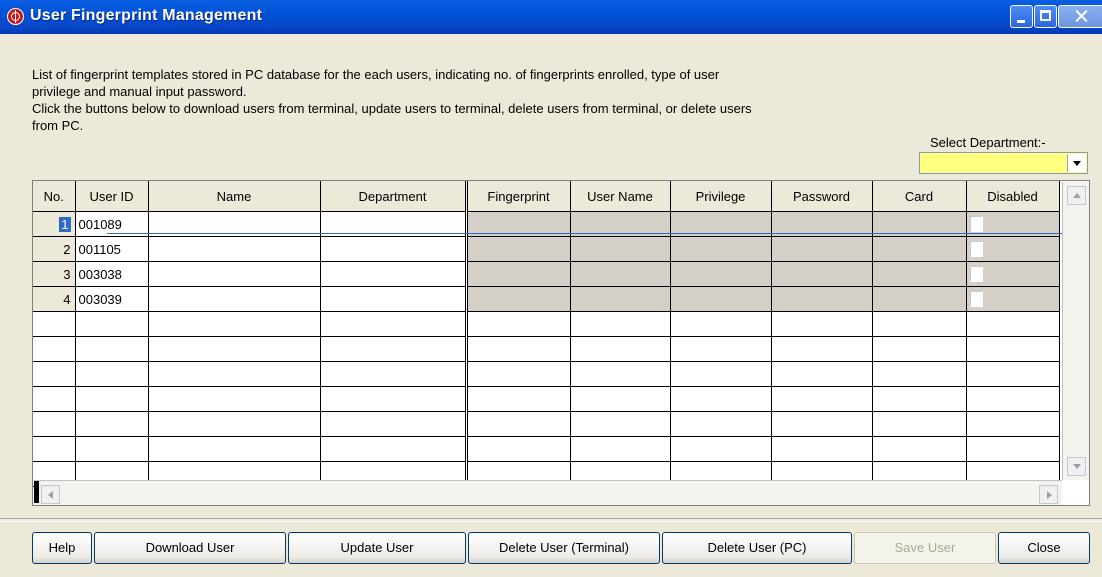 This screenshot has width=1102, height=577. Describe the element at coordinates (721, 196) in the screenshot. I see `column-header-privilege: Privilege` at that location.